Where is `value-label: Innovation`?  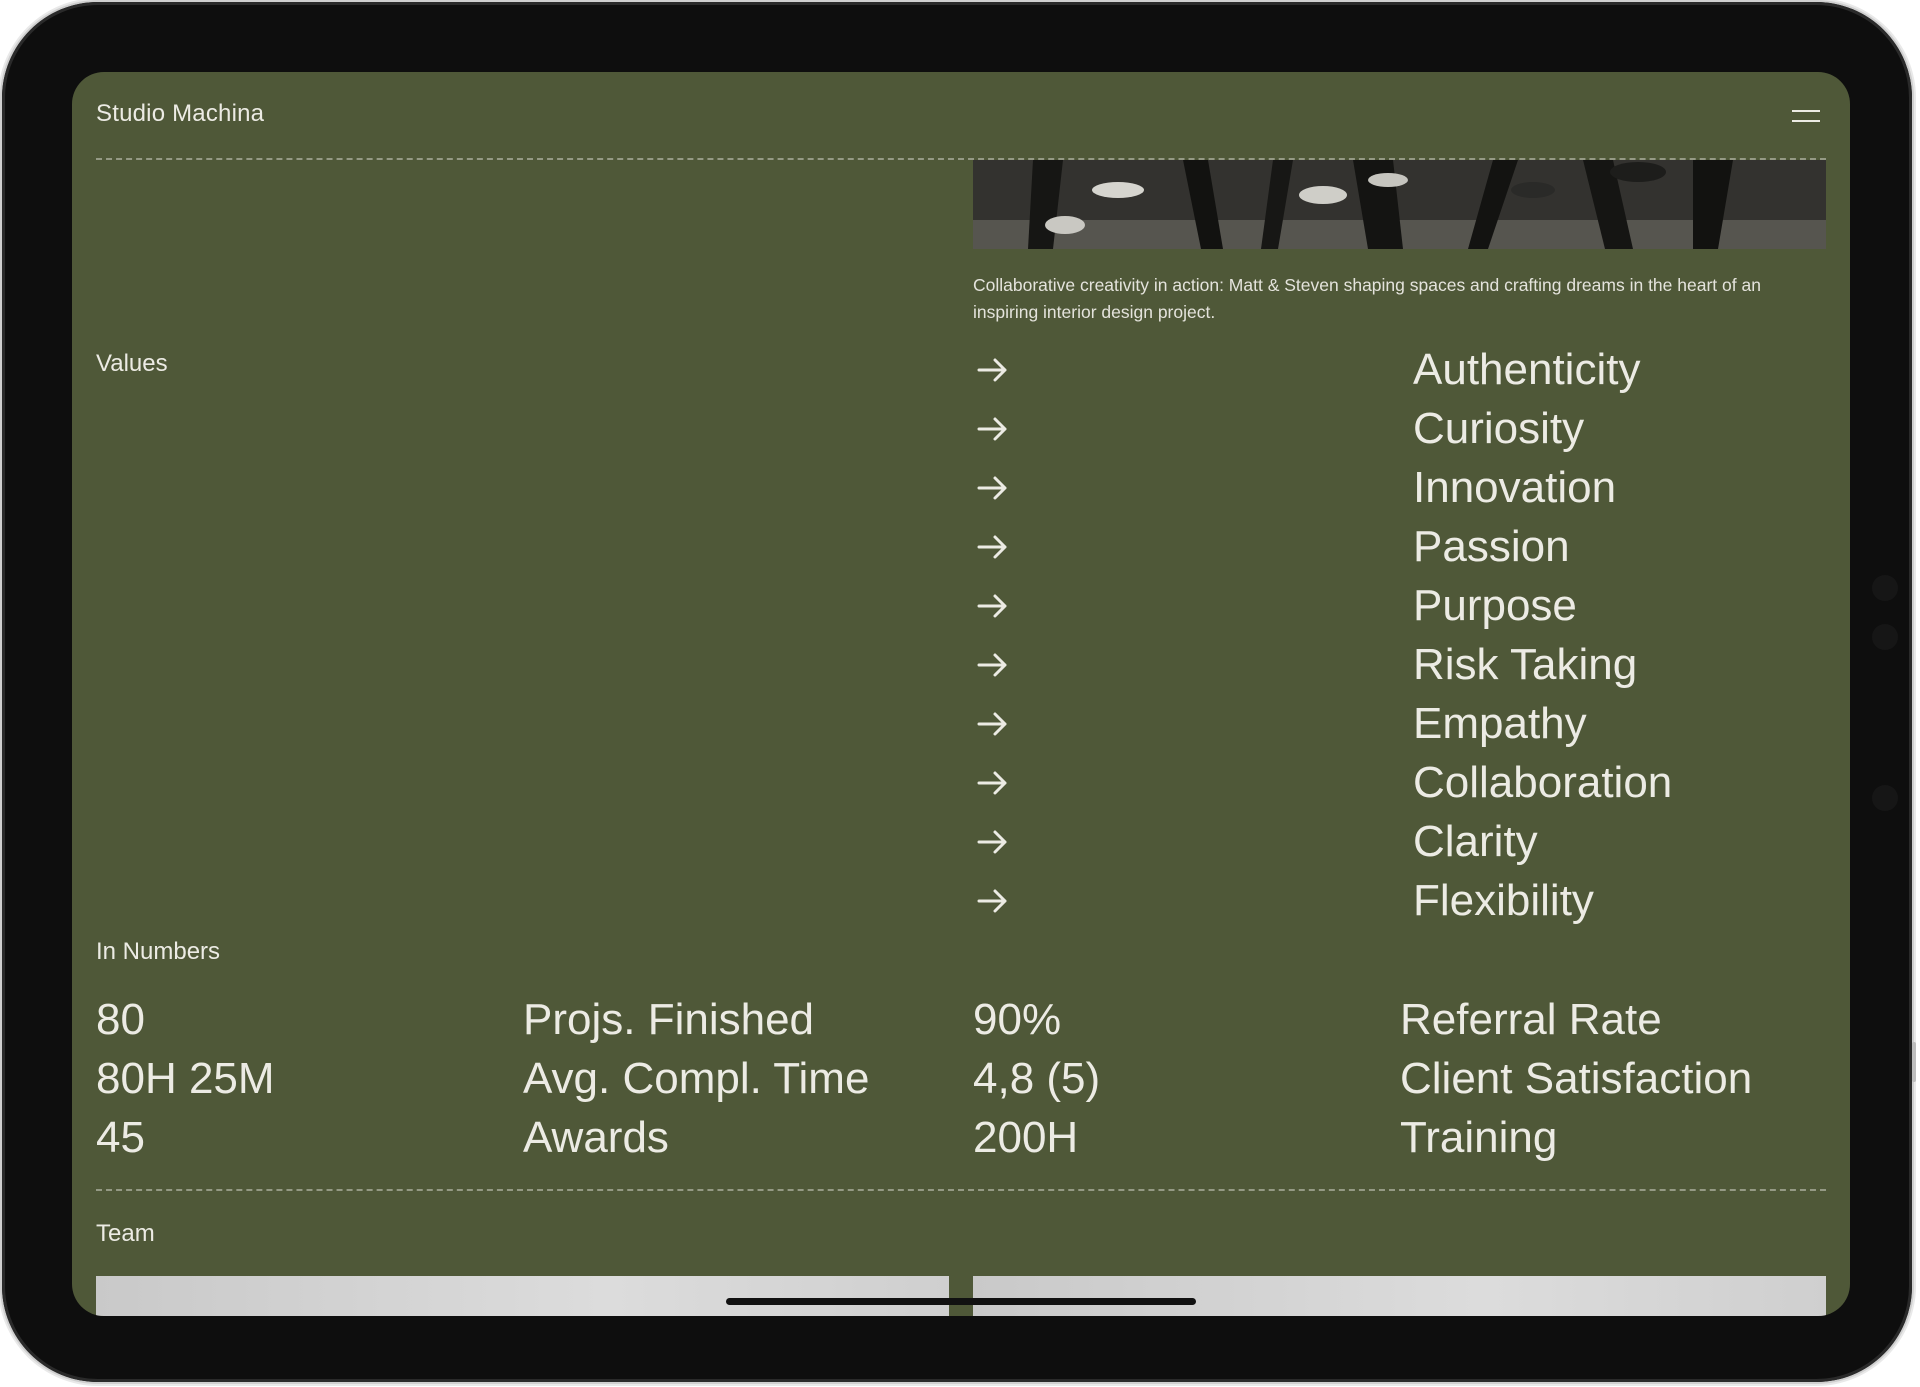 value-label: Innovation is located at coordinates (1515, 487).